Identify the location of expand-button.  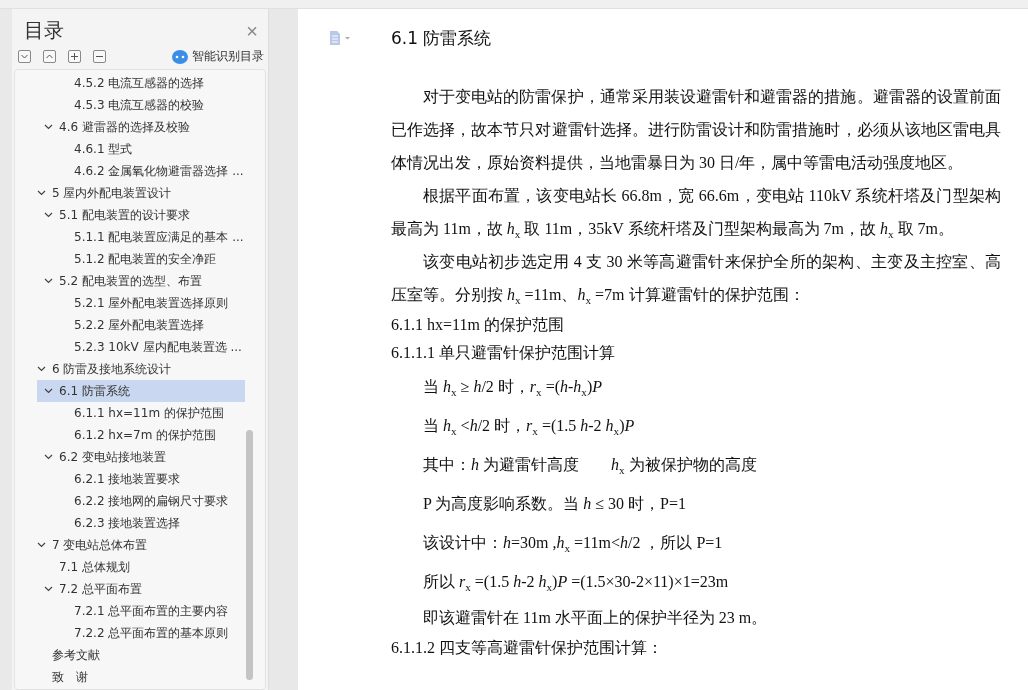
(49, 56).